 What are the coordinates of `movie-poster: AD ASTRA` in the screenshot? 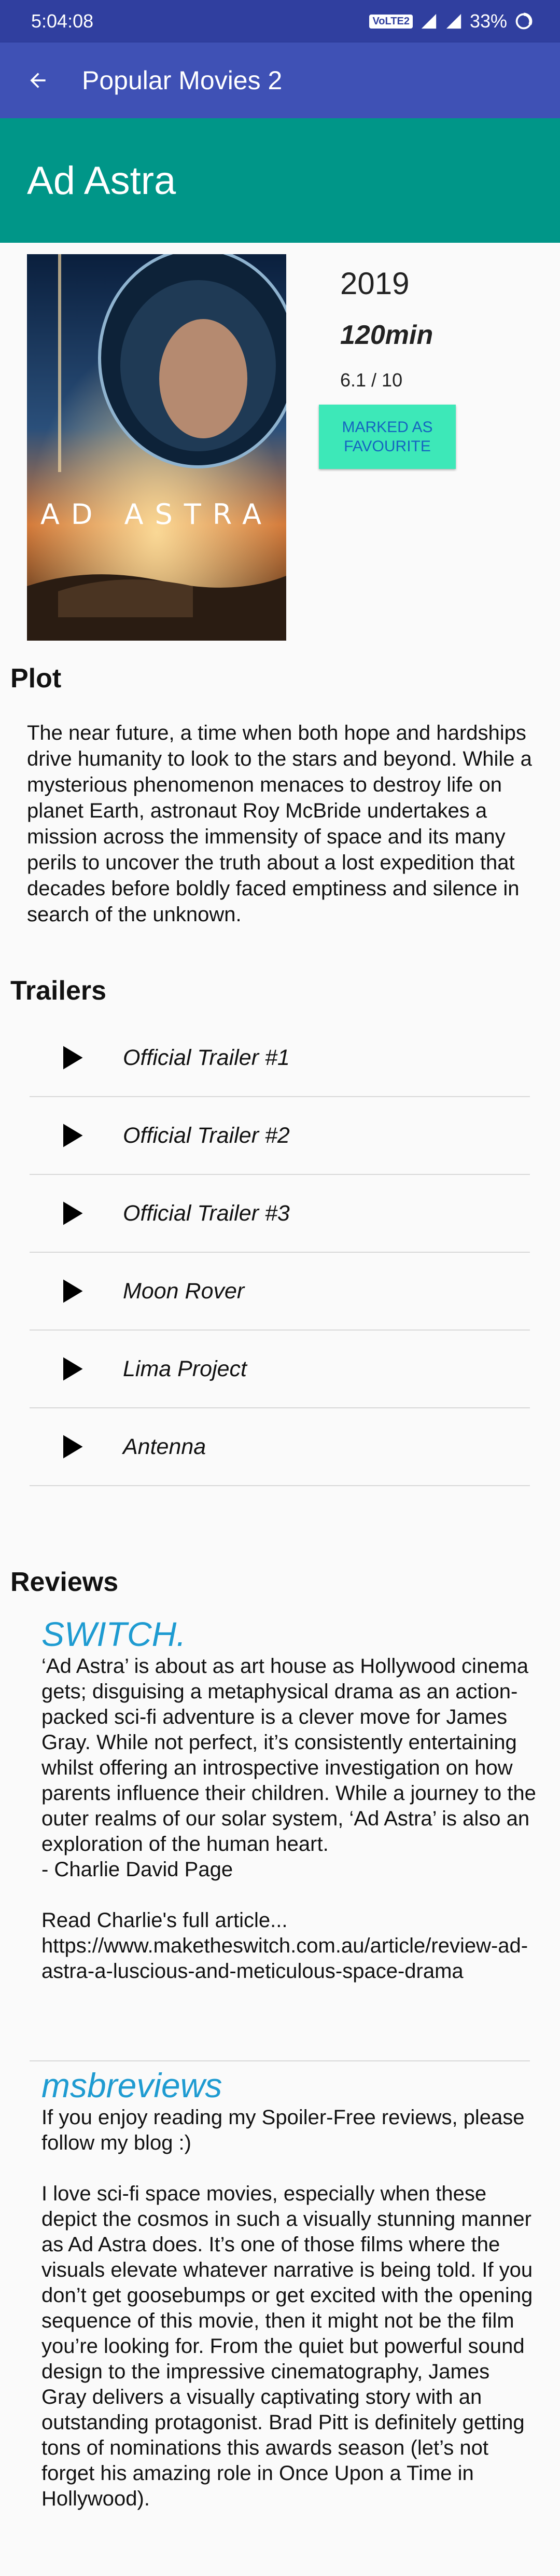 It's located at (156, 447).